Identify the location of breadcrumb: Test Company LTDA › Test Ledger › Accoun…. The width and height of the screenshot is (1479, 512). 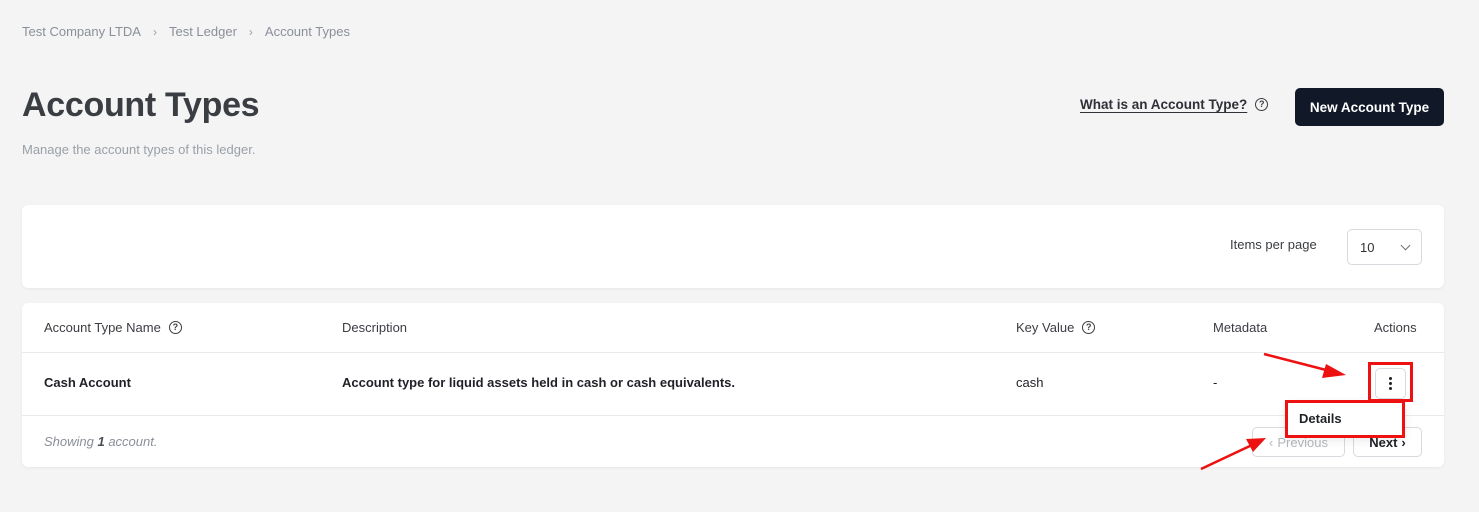
(186, 31).